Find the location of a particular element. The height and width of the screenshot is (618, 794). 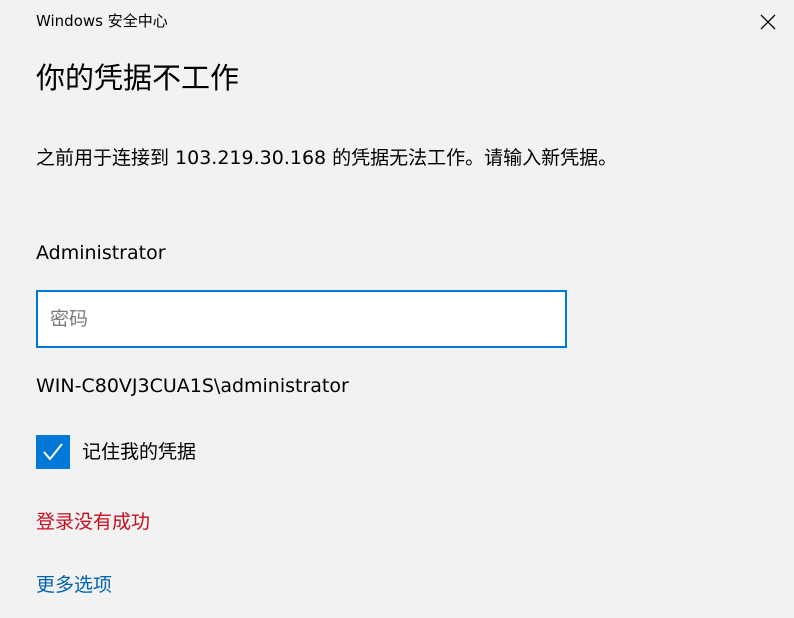

username-label: Administrator is located at coordinates (101, 253).